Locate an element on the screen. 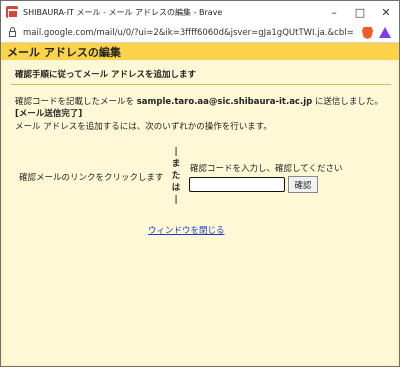 The width and height of the screenshot is (400, 367). lock-icon is located at coordinates (12, 32).